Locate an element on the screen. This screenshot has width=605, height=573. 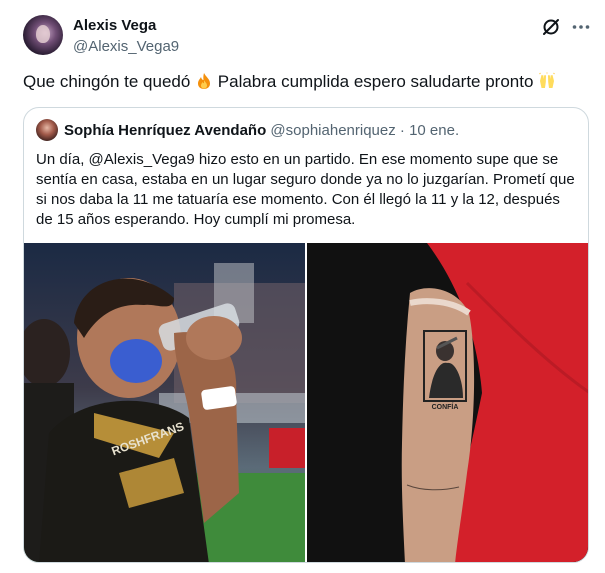
author-avatar is located at coordinates (43, 35).